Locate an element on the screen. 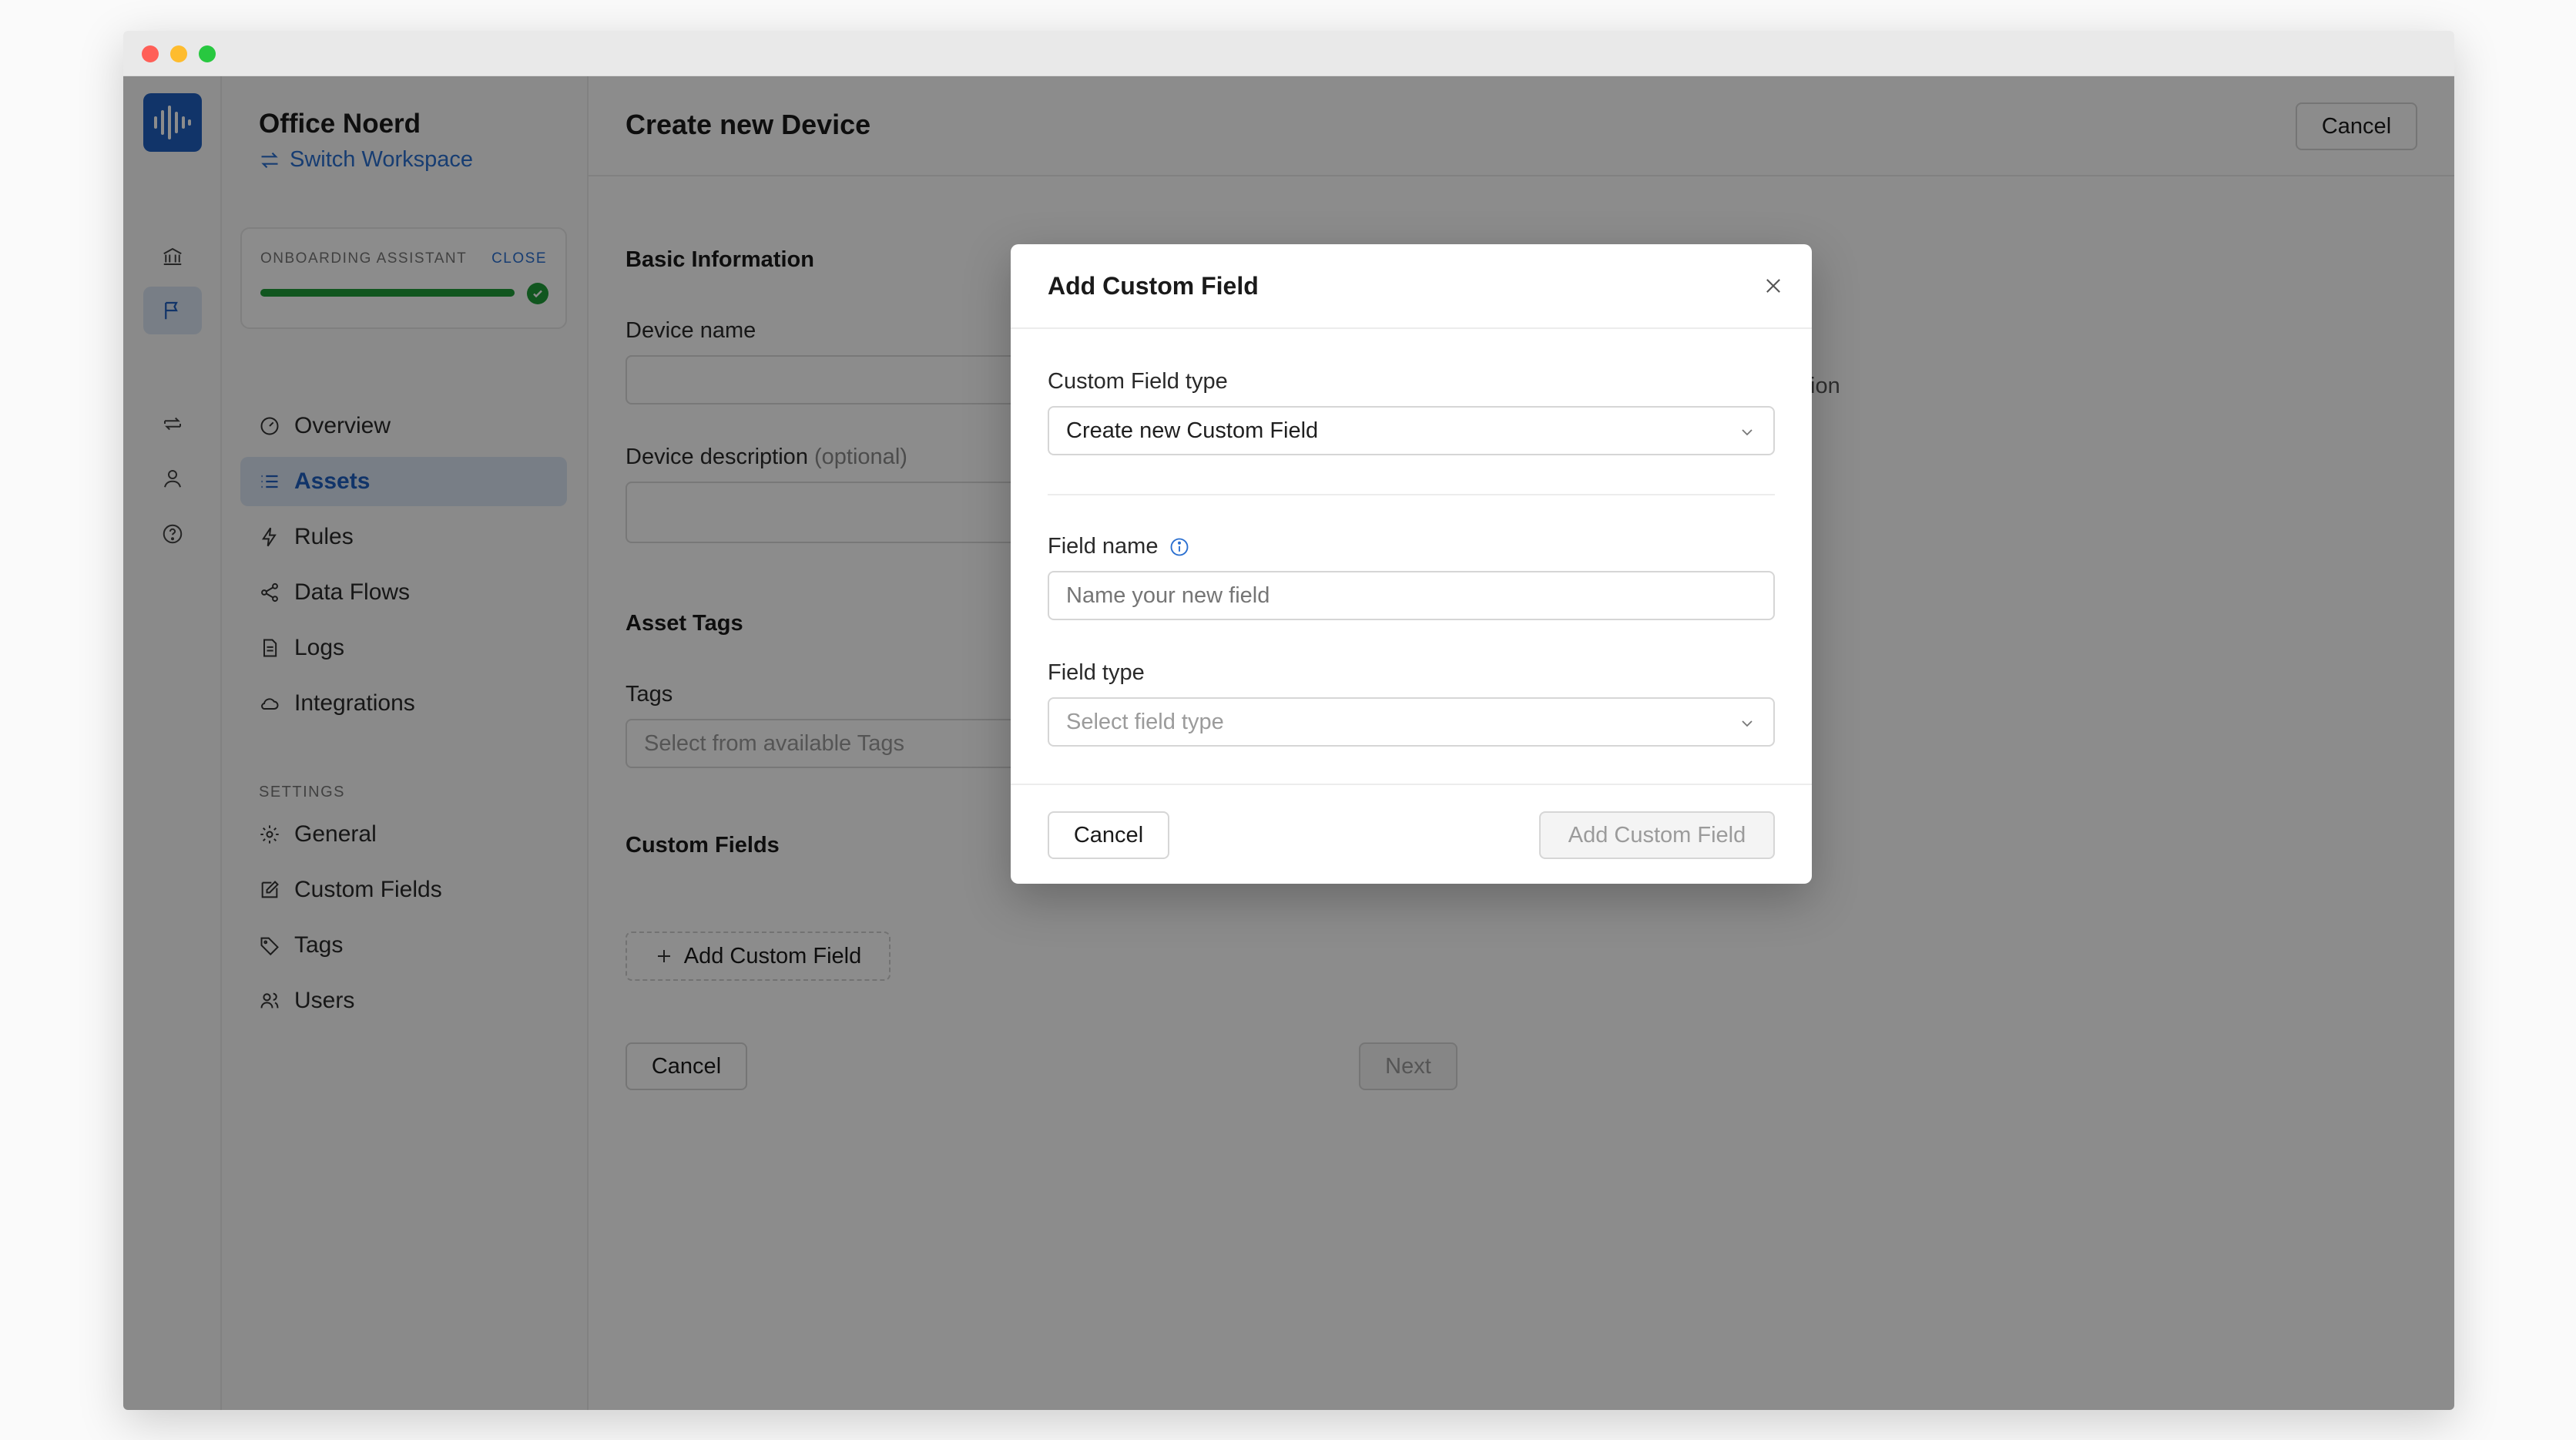 Image resolution: width=2576 pixels, height=1440 pixels. custom-field-type-value: Create new Custom Field is located at coordinates (1192, 430).